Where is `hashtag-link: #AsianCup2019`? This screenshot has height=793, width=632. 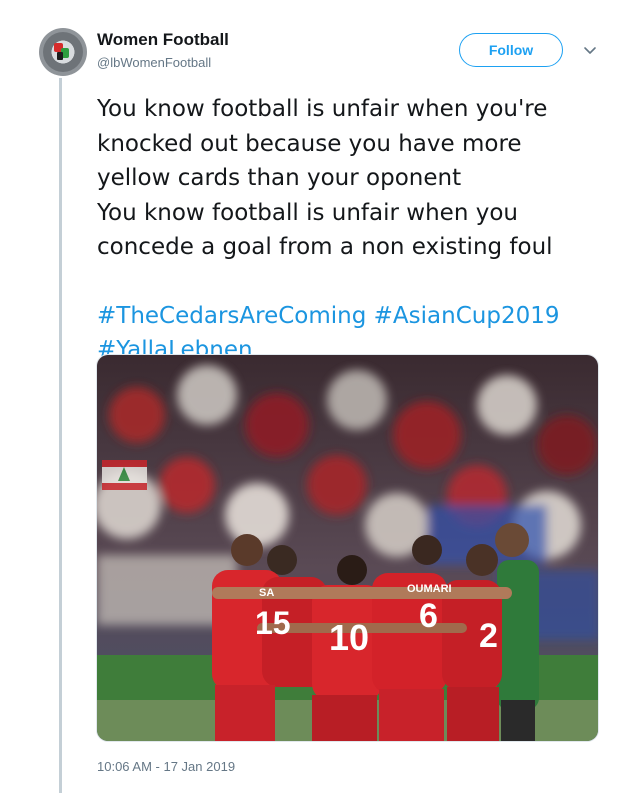
hashtag-link: #AsianCup2019 is located at coordinates (467, 316).